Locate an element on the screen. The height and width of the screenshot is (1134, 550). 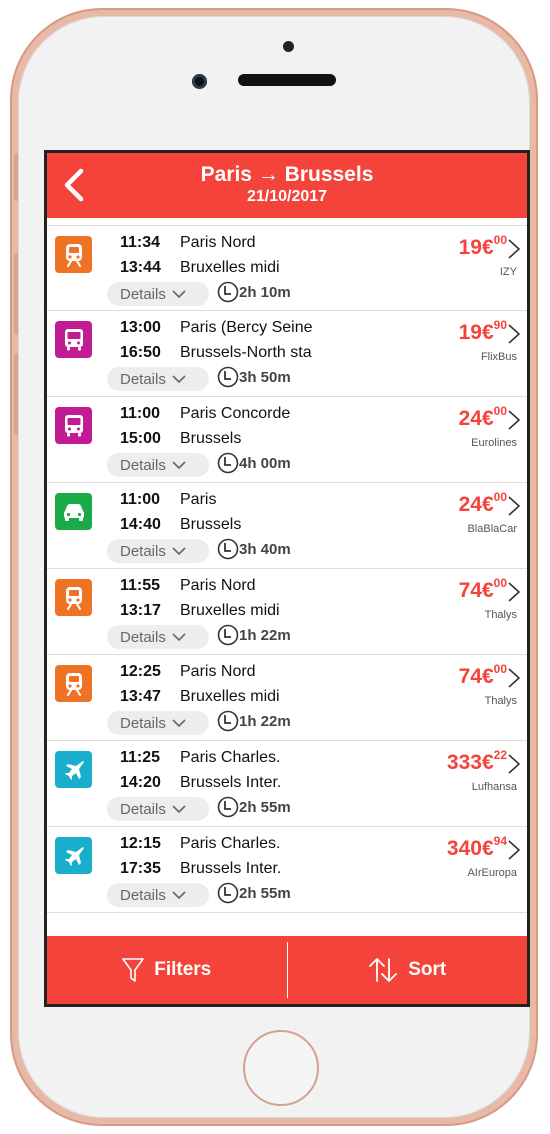
car-icon is located at coordinates (73, 511).